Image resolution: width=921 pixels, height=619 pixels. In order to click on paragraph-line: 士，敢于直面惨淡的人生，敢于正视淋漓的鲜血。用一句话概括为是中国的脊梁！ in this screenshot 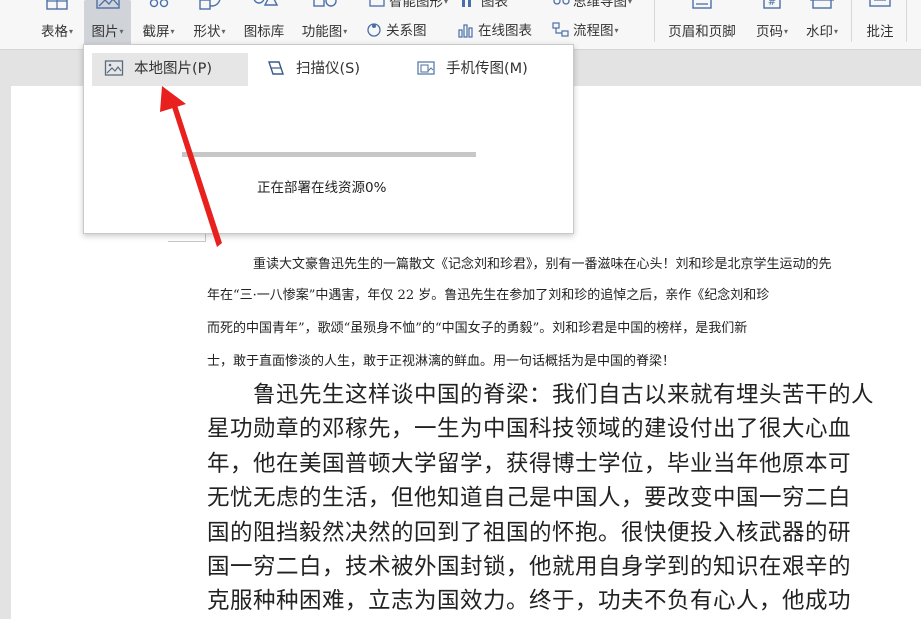, I will do `click(441, 361)`.